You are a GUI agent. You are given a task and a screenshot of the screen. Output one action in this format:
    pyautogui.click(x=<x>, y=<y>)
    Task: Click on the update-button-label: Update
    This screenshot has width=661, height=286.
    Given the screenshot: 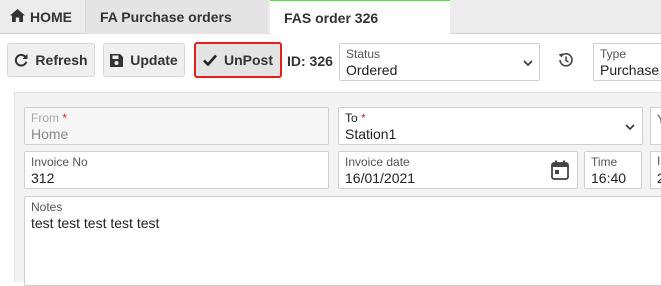 What is the action you would take?
    pyautogui.click(x=154, y=60)
    